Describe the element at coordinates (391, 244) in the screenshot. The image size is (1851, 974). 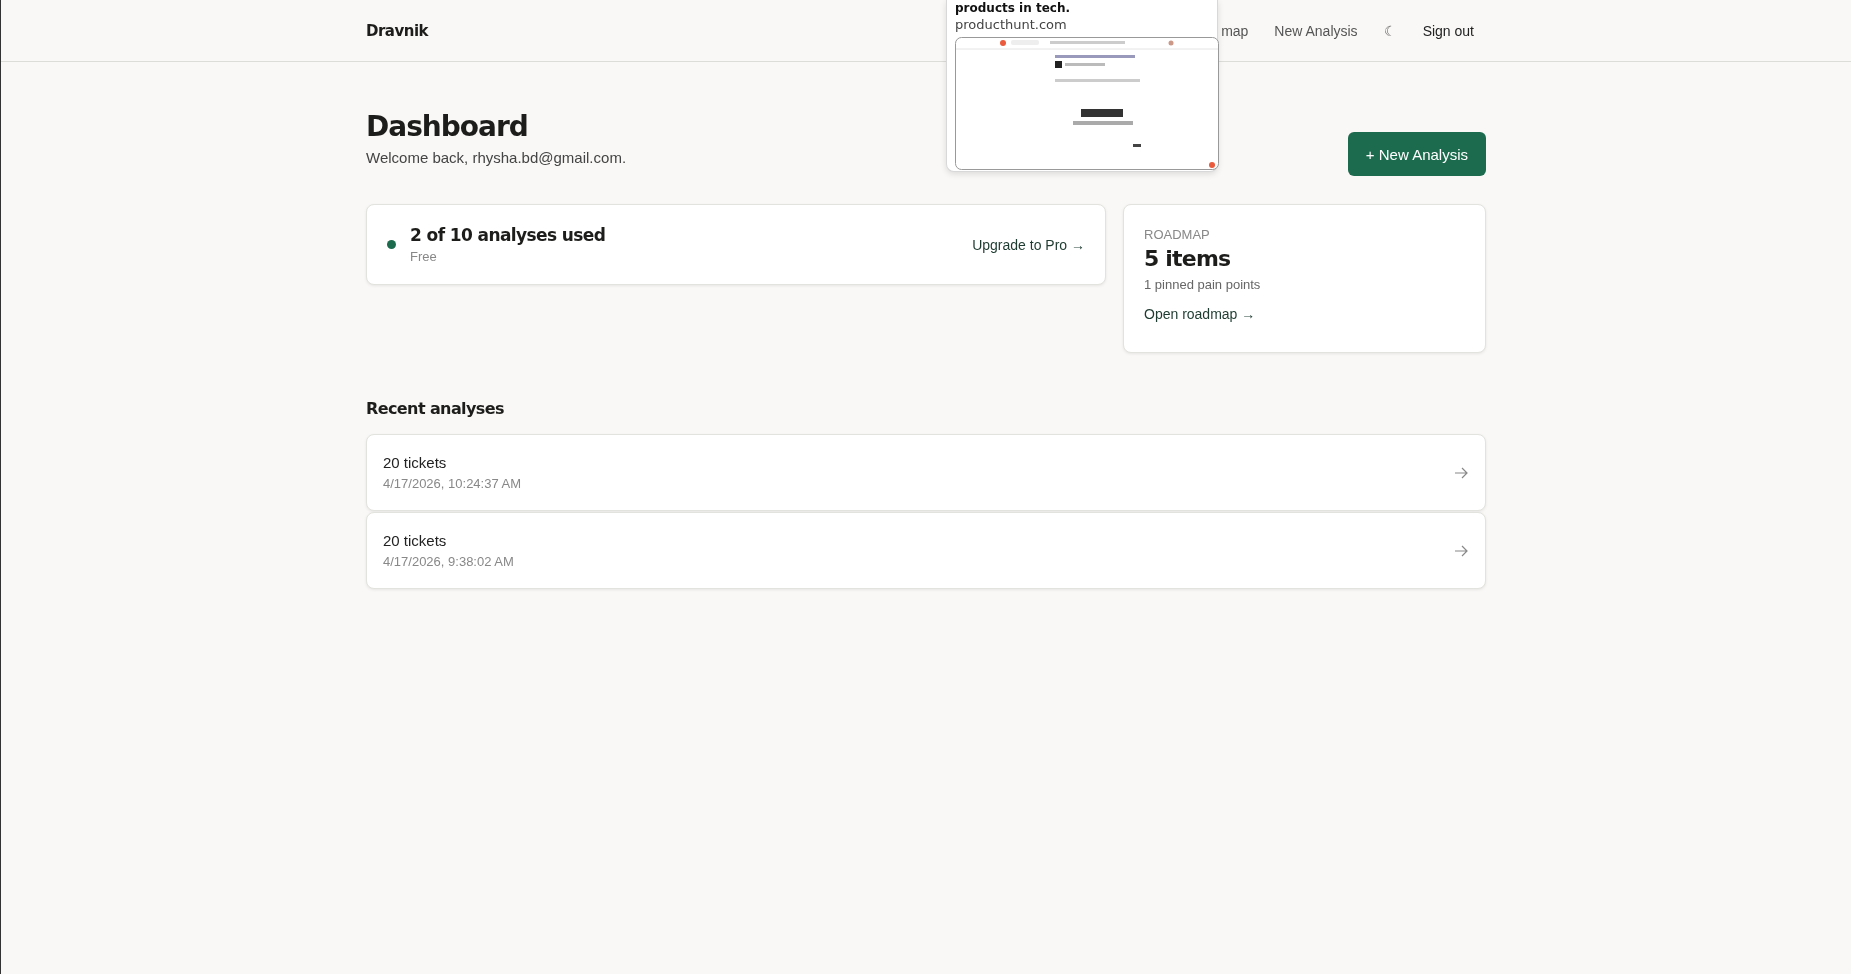
I see `status-dot` at that location.